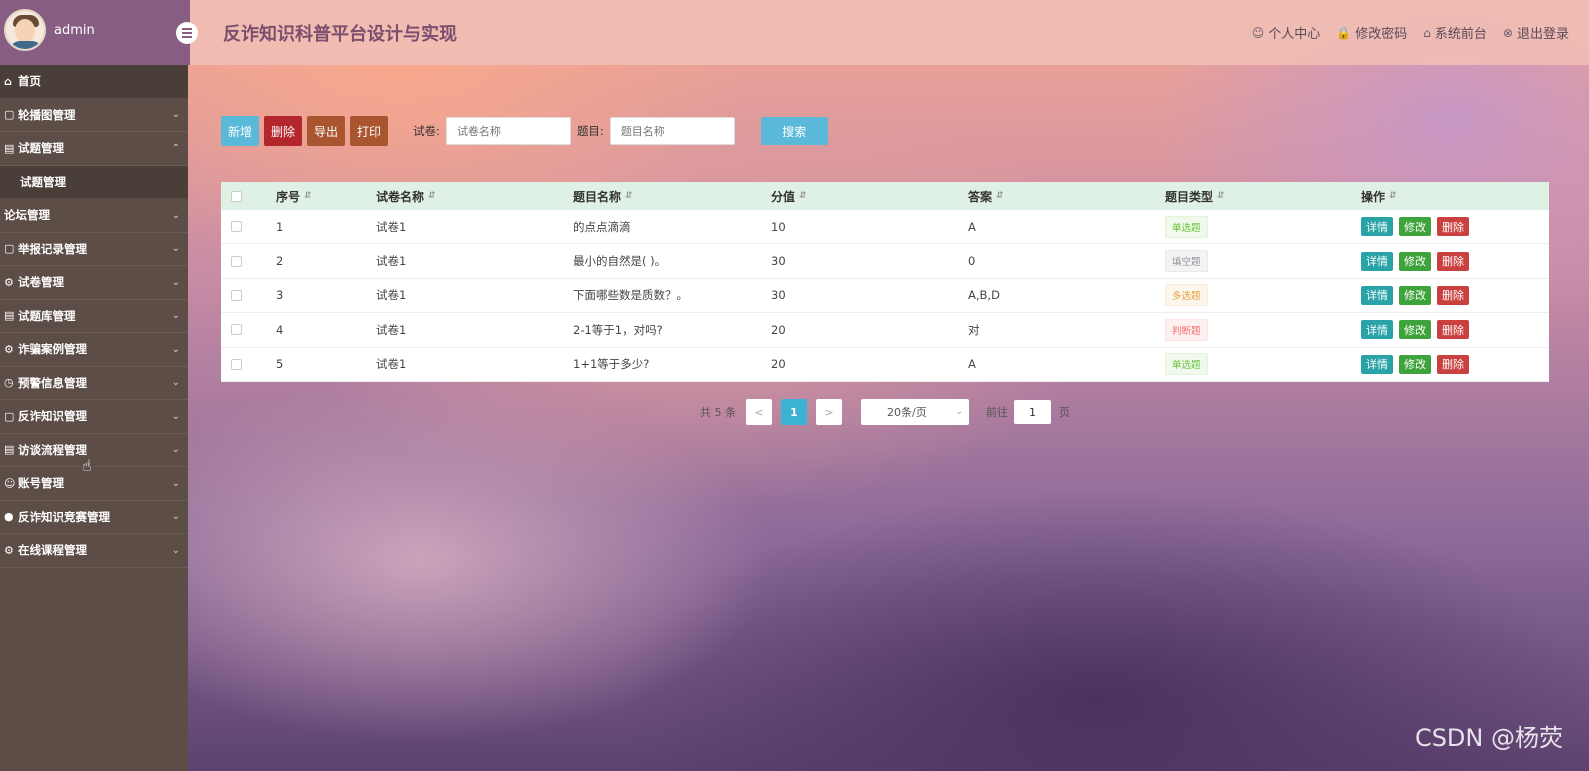  I want to click on frontend-link: ⌂ 系统前台, so click(1455, 33).